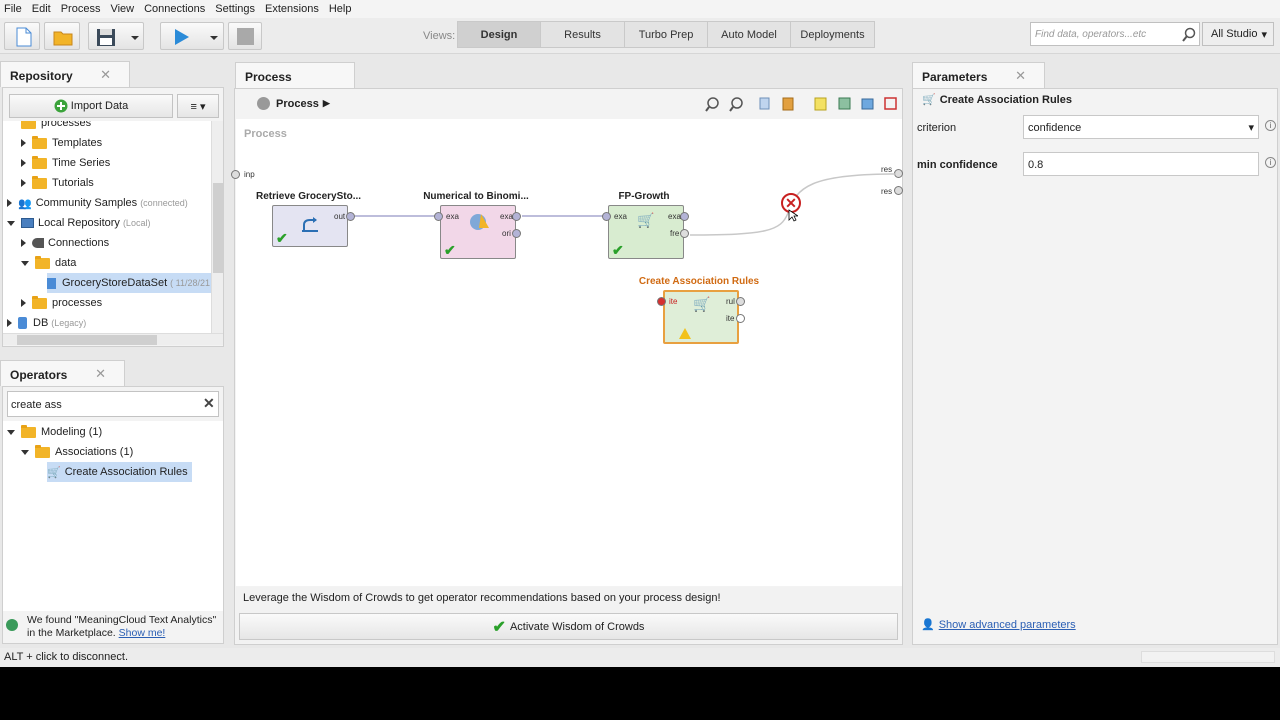 This screenshot has width=1280, height=720. What do you see at coordinates (209, 403) in the screenshot?
I see `clear-search-icon: ✕` at bounding box center [209, 403].